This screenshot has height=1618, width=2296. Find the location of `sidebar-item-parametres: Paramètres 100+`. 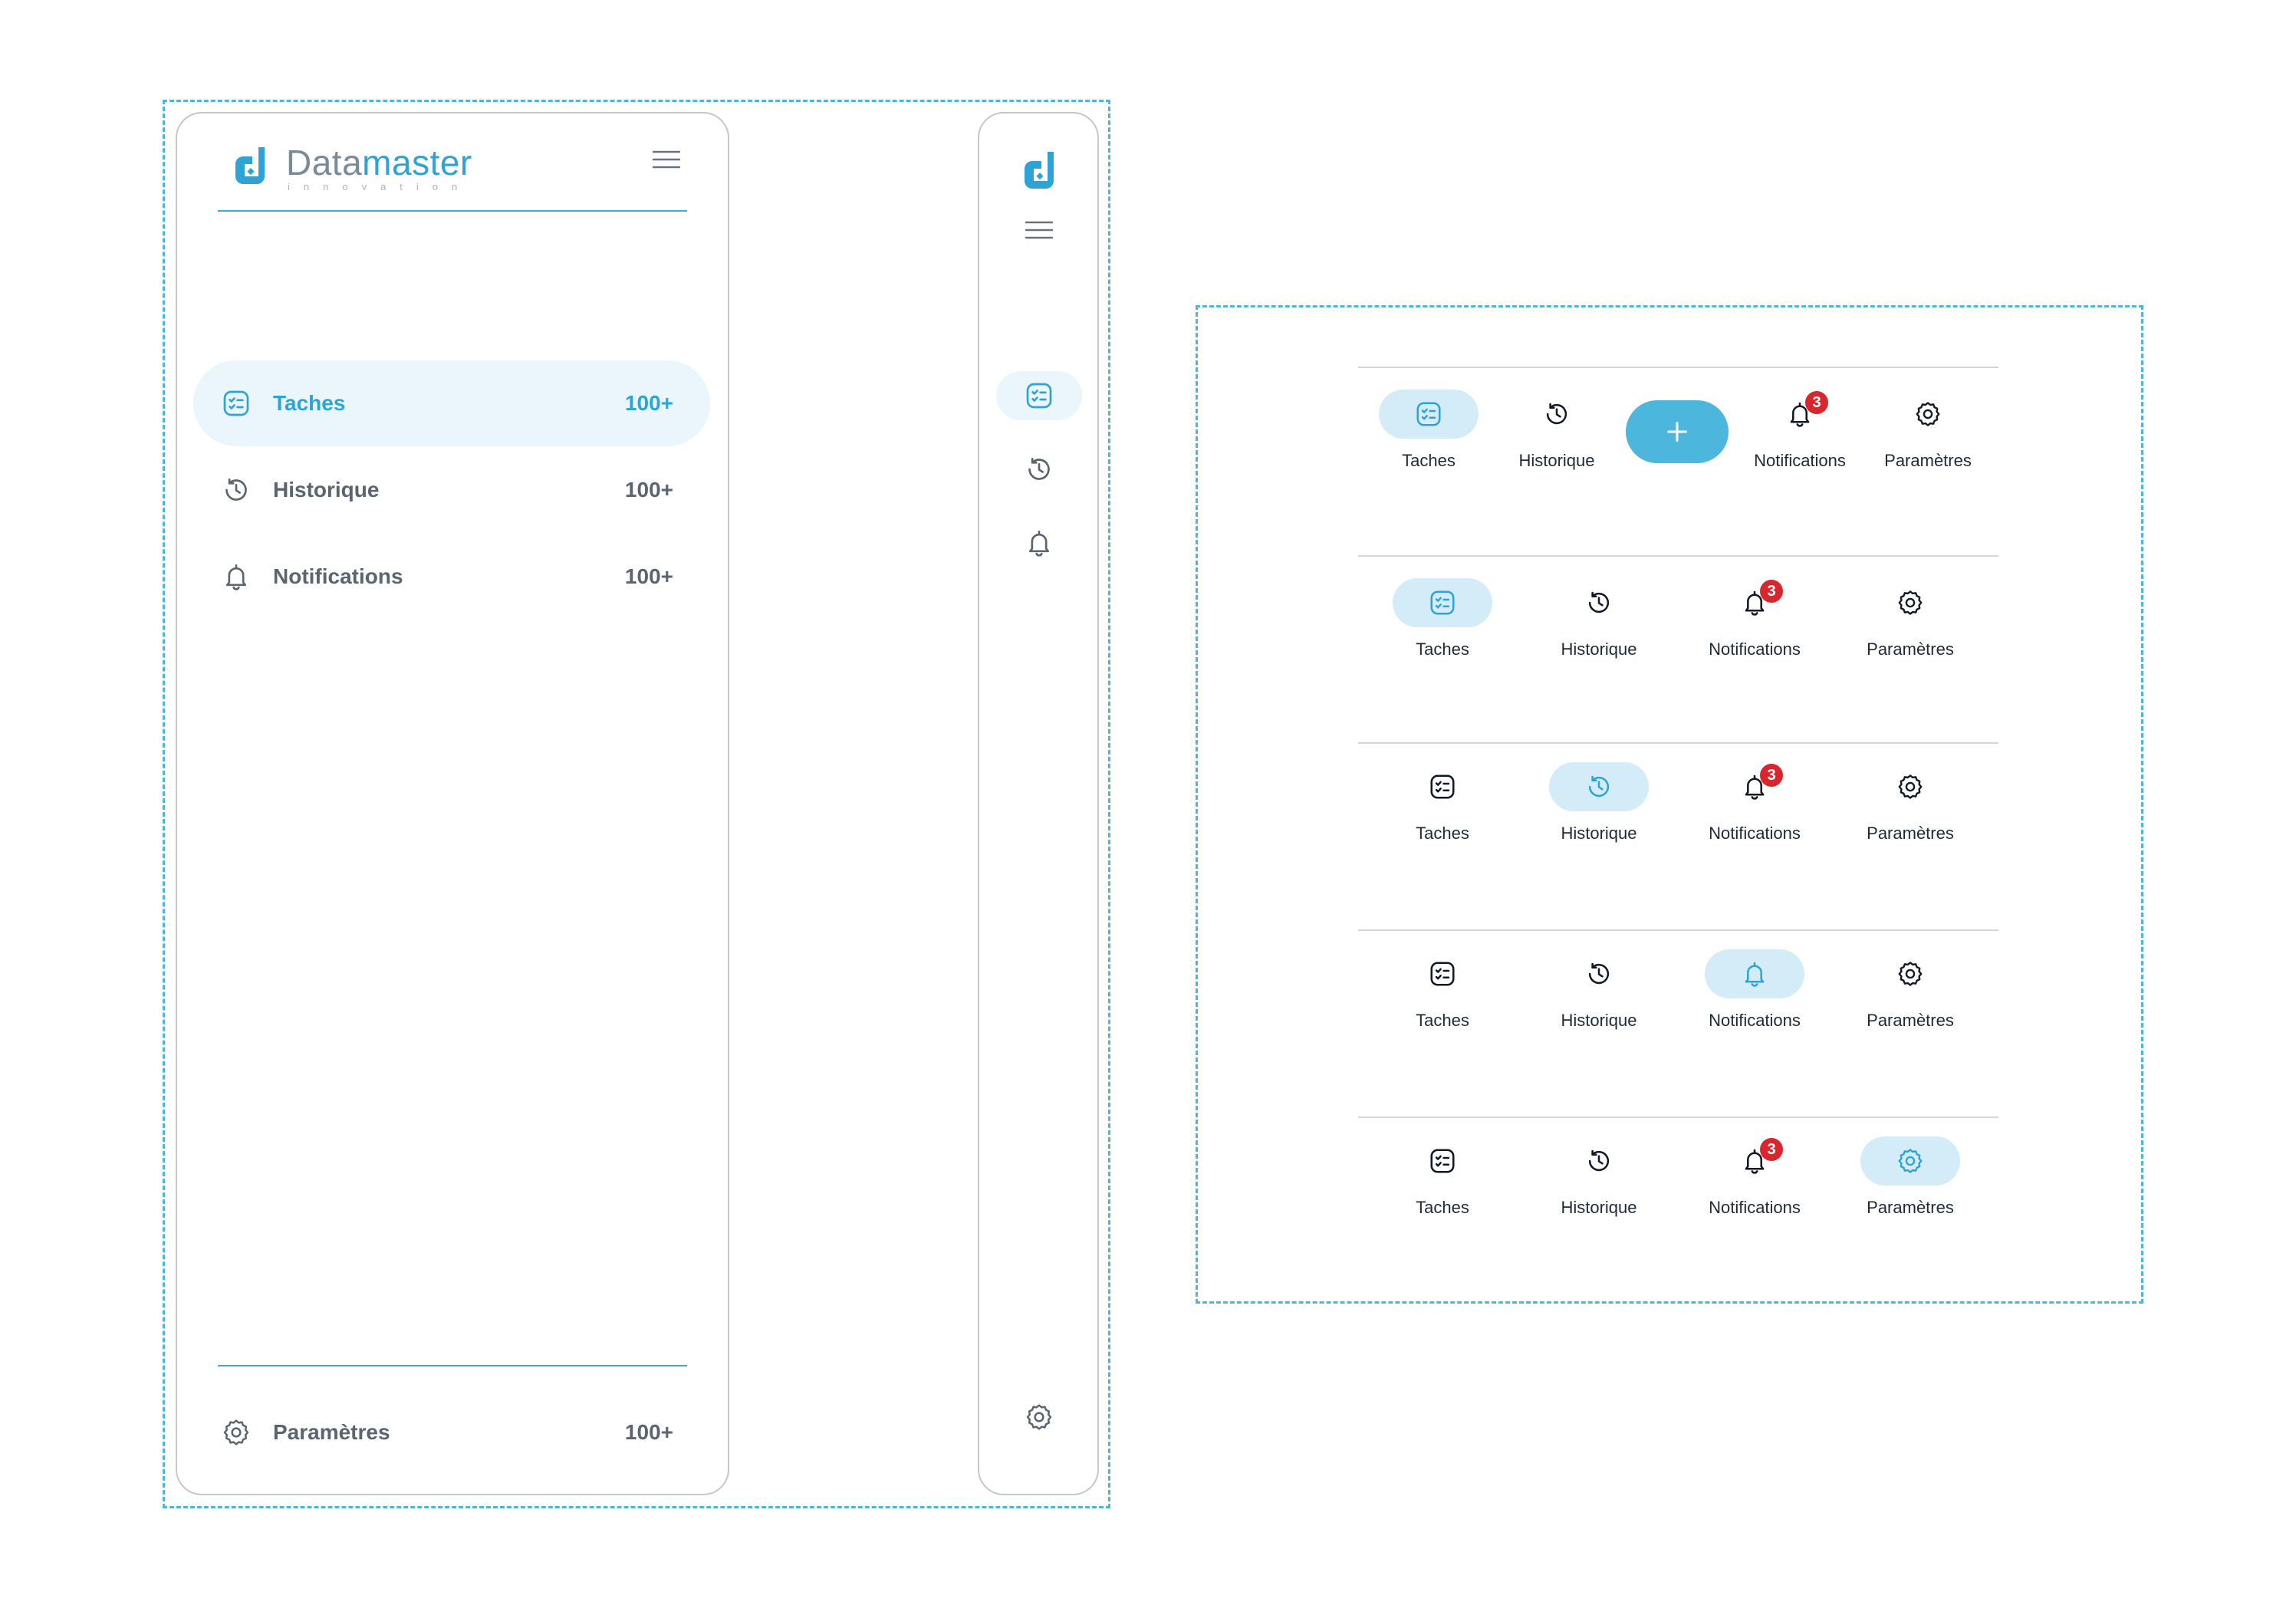

sidebar-item-parametres: Paramètres 100+ is located at coordinates (451, 1432).